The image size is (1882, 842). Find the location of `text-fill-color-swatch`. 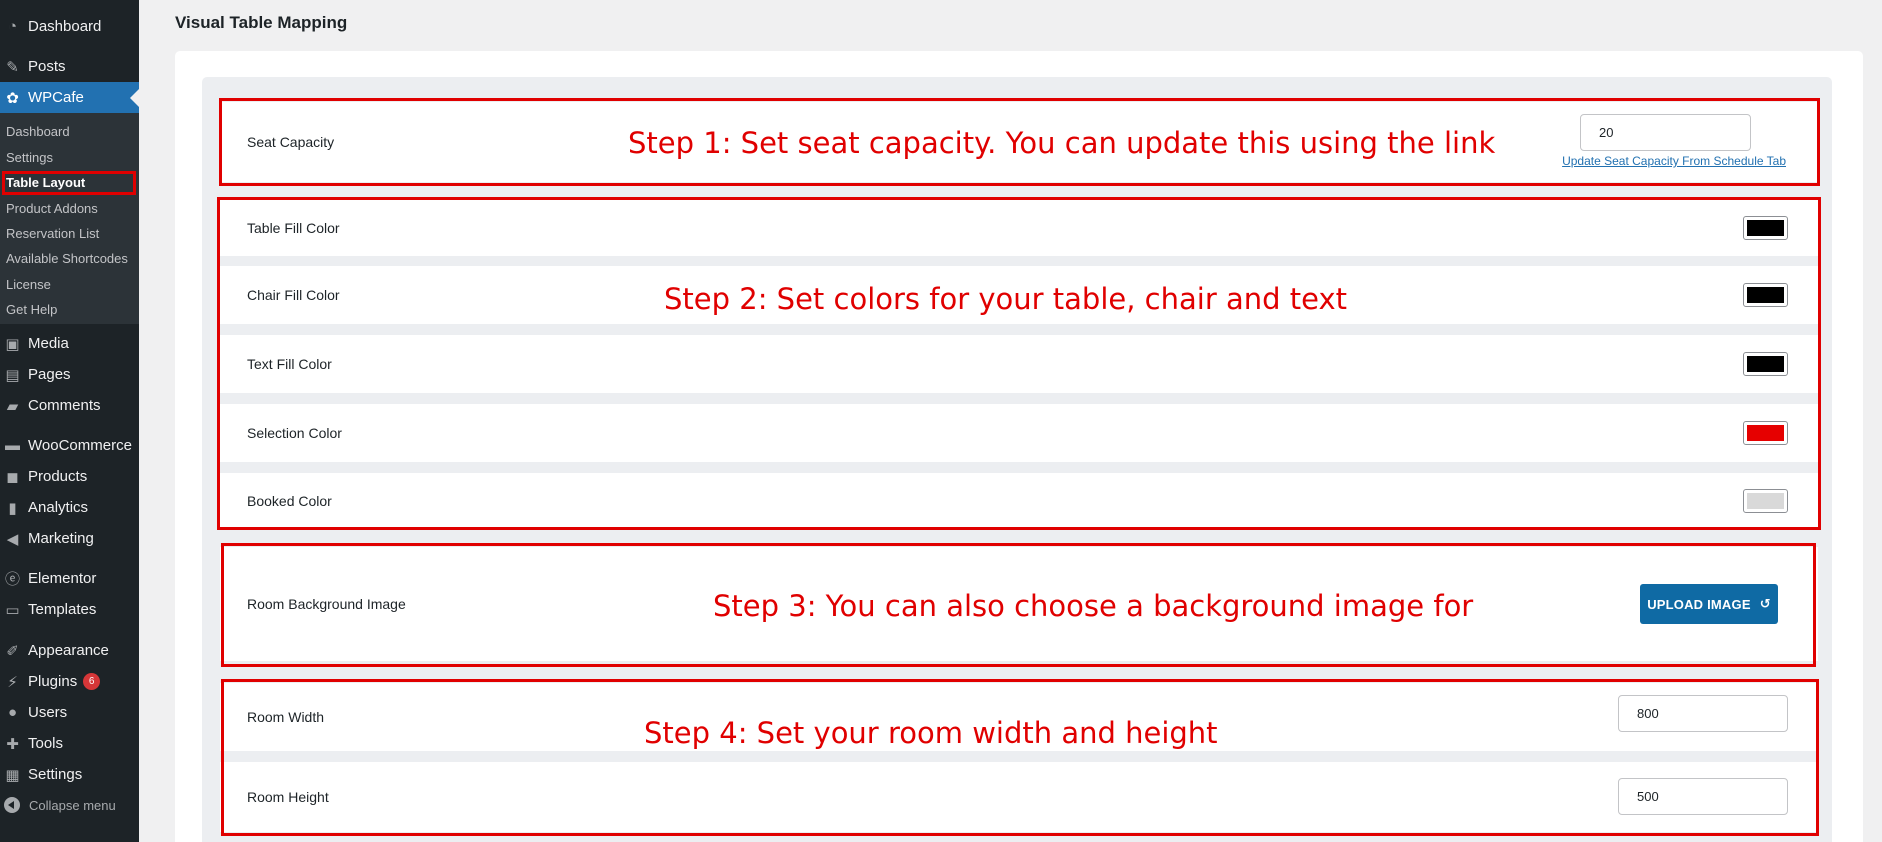

text-fill-color-swatch is located at coordinates (1765, 364).